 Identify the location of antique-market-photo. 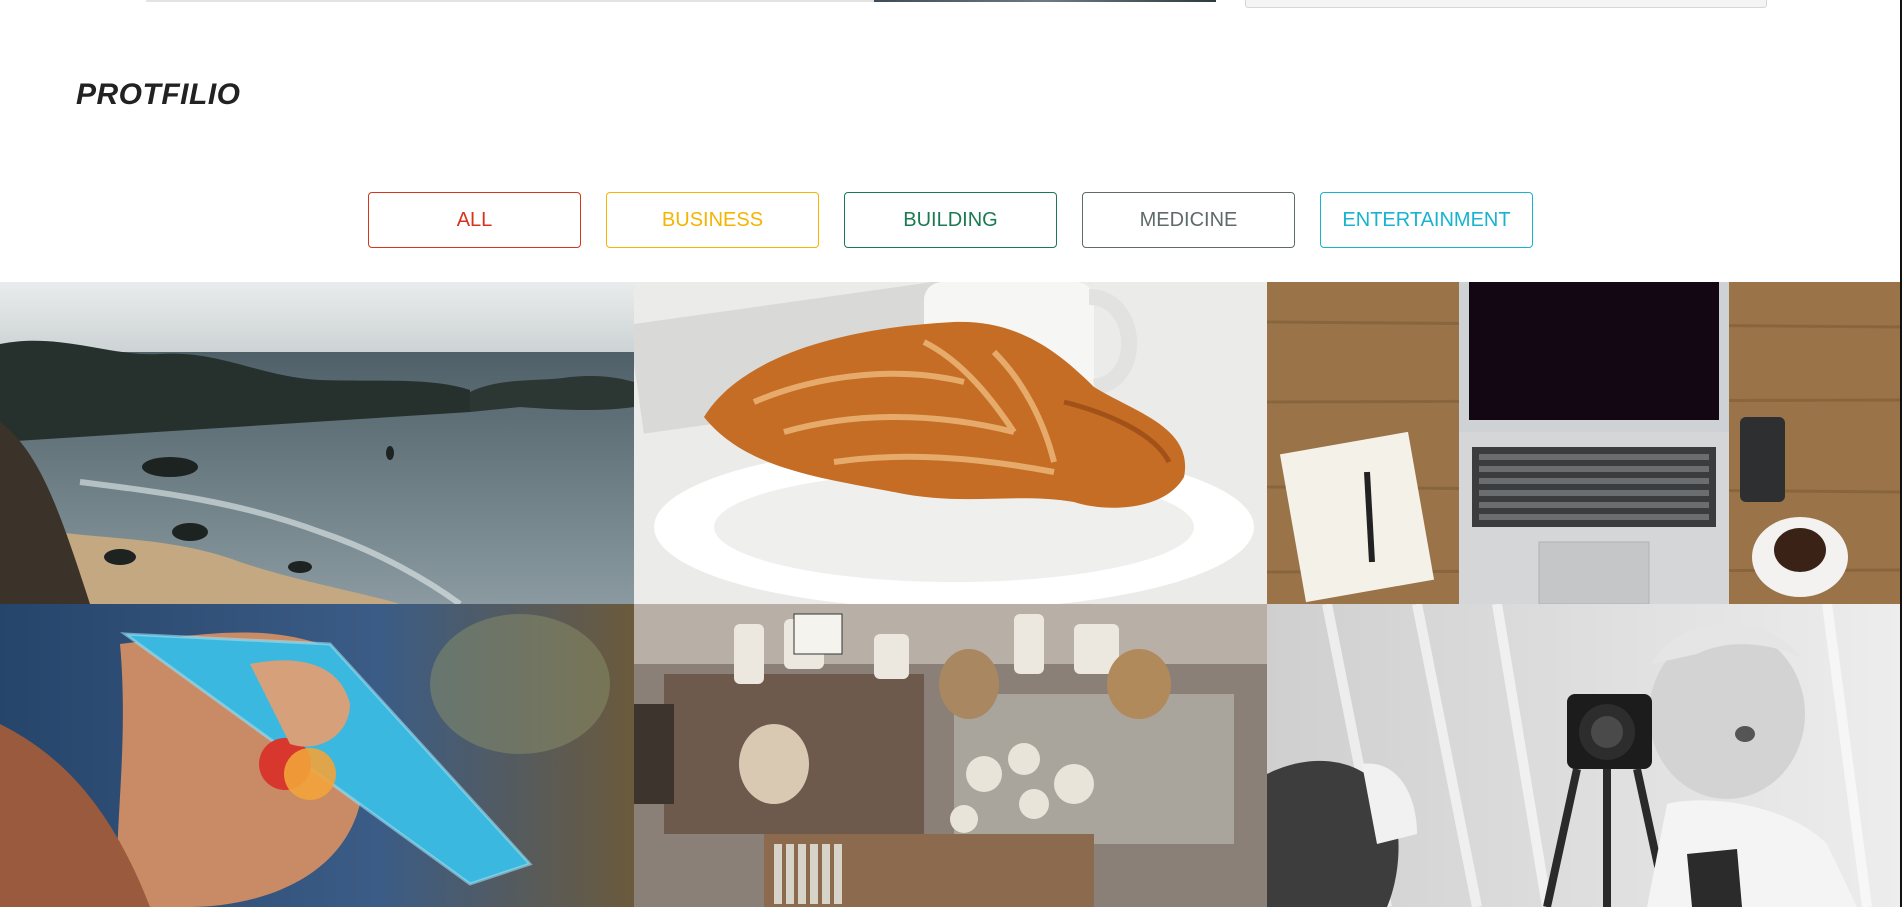
(950, 755).